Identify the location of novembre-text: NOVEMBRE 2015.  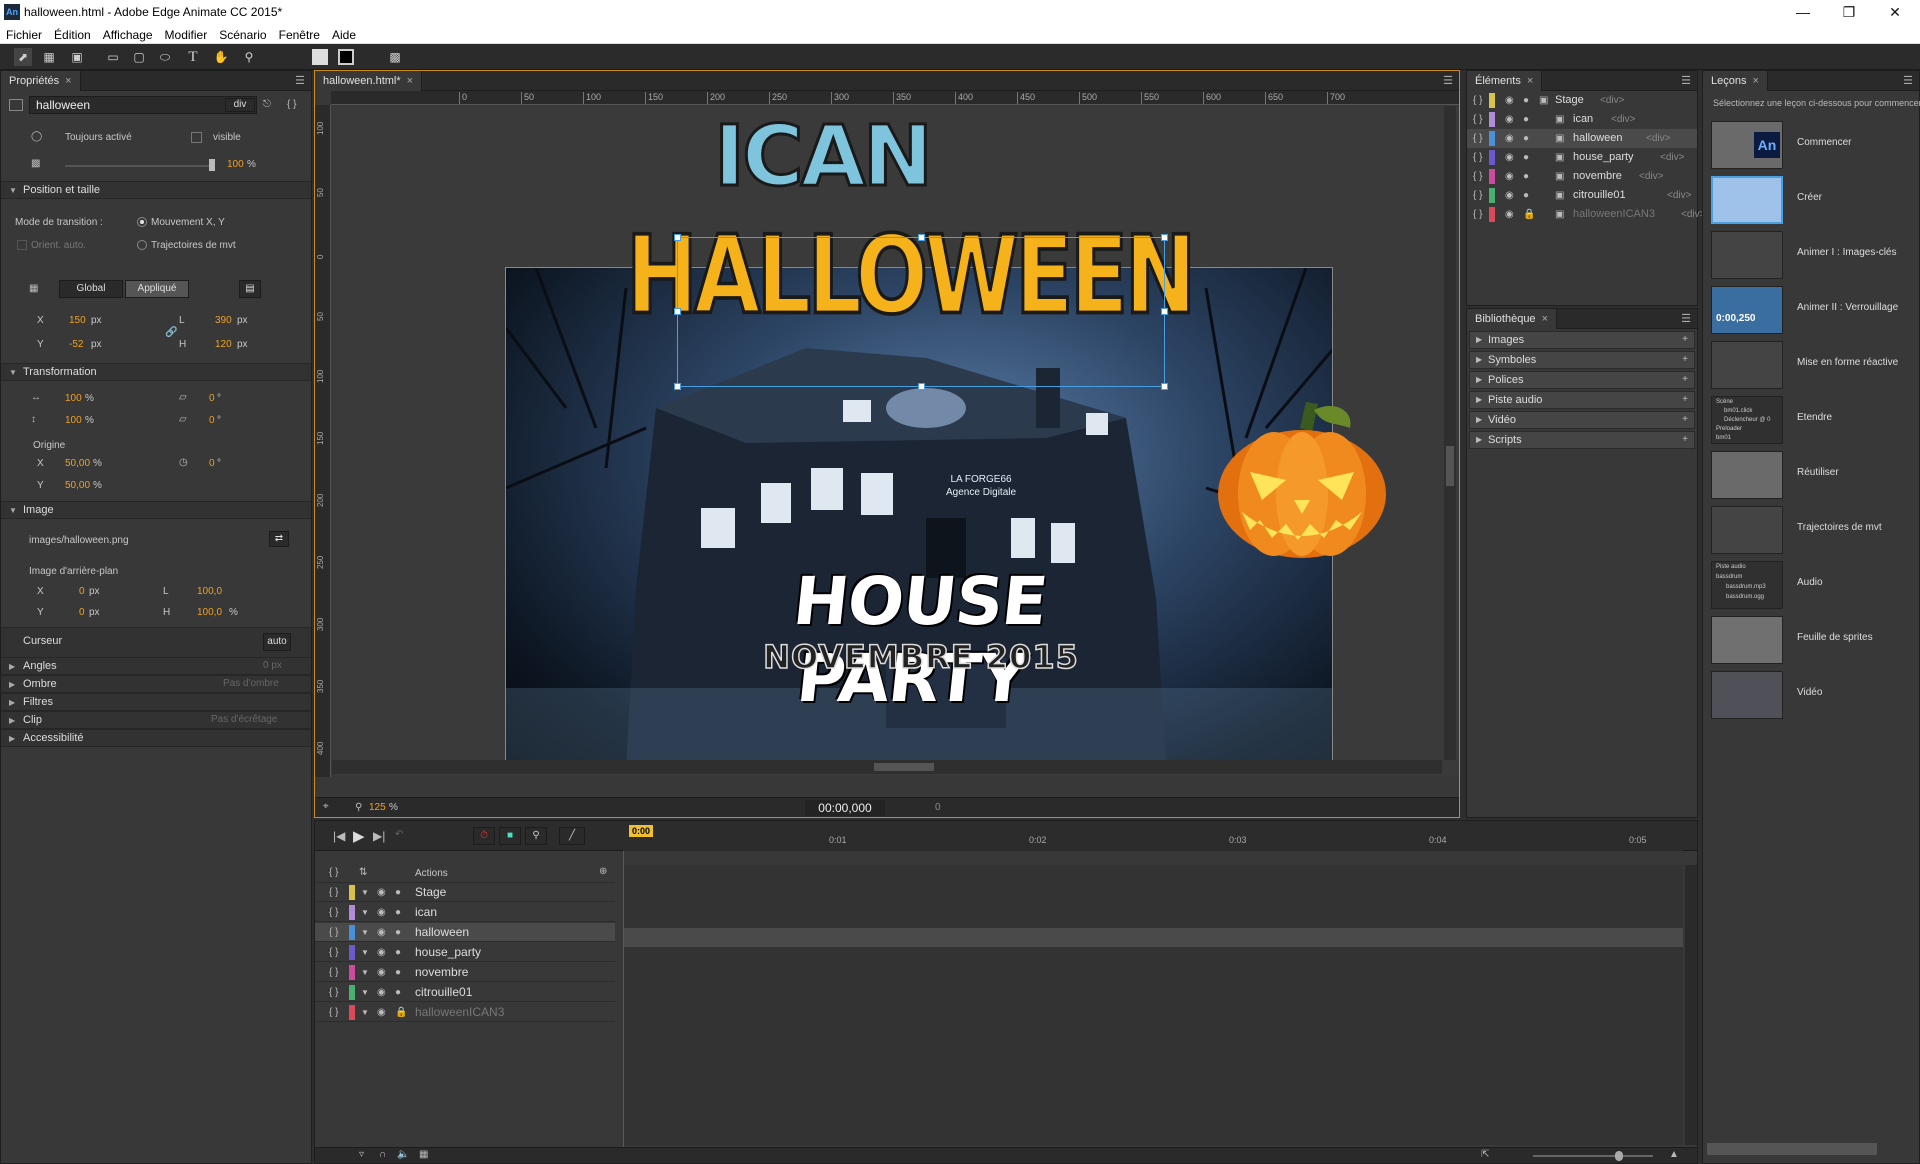
(921, 657).